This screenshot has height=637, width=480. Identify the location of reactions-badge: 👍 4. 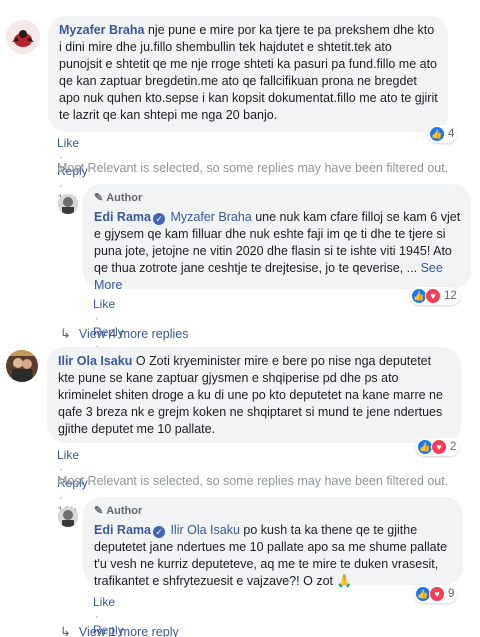
(443, 134).